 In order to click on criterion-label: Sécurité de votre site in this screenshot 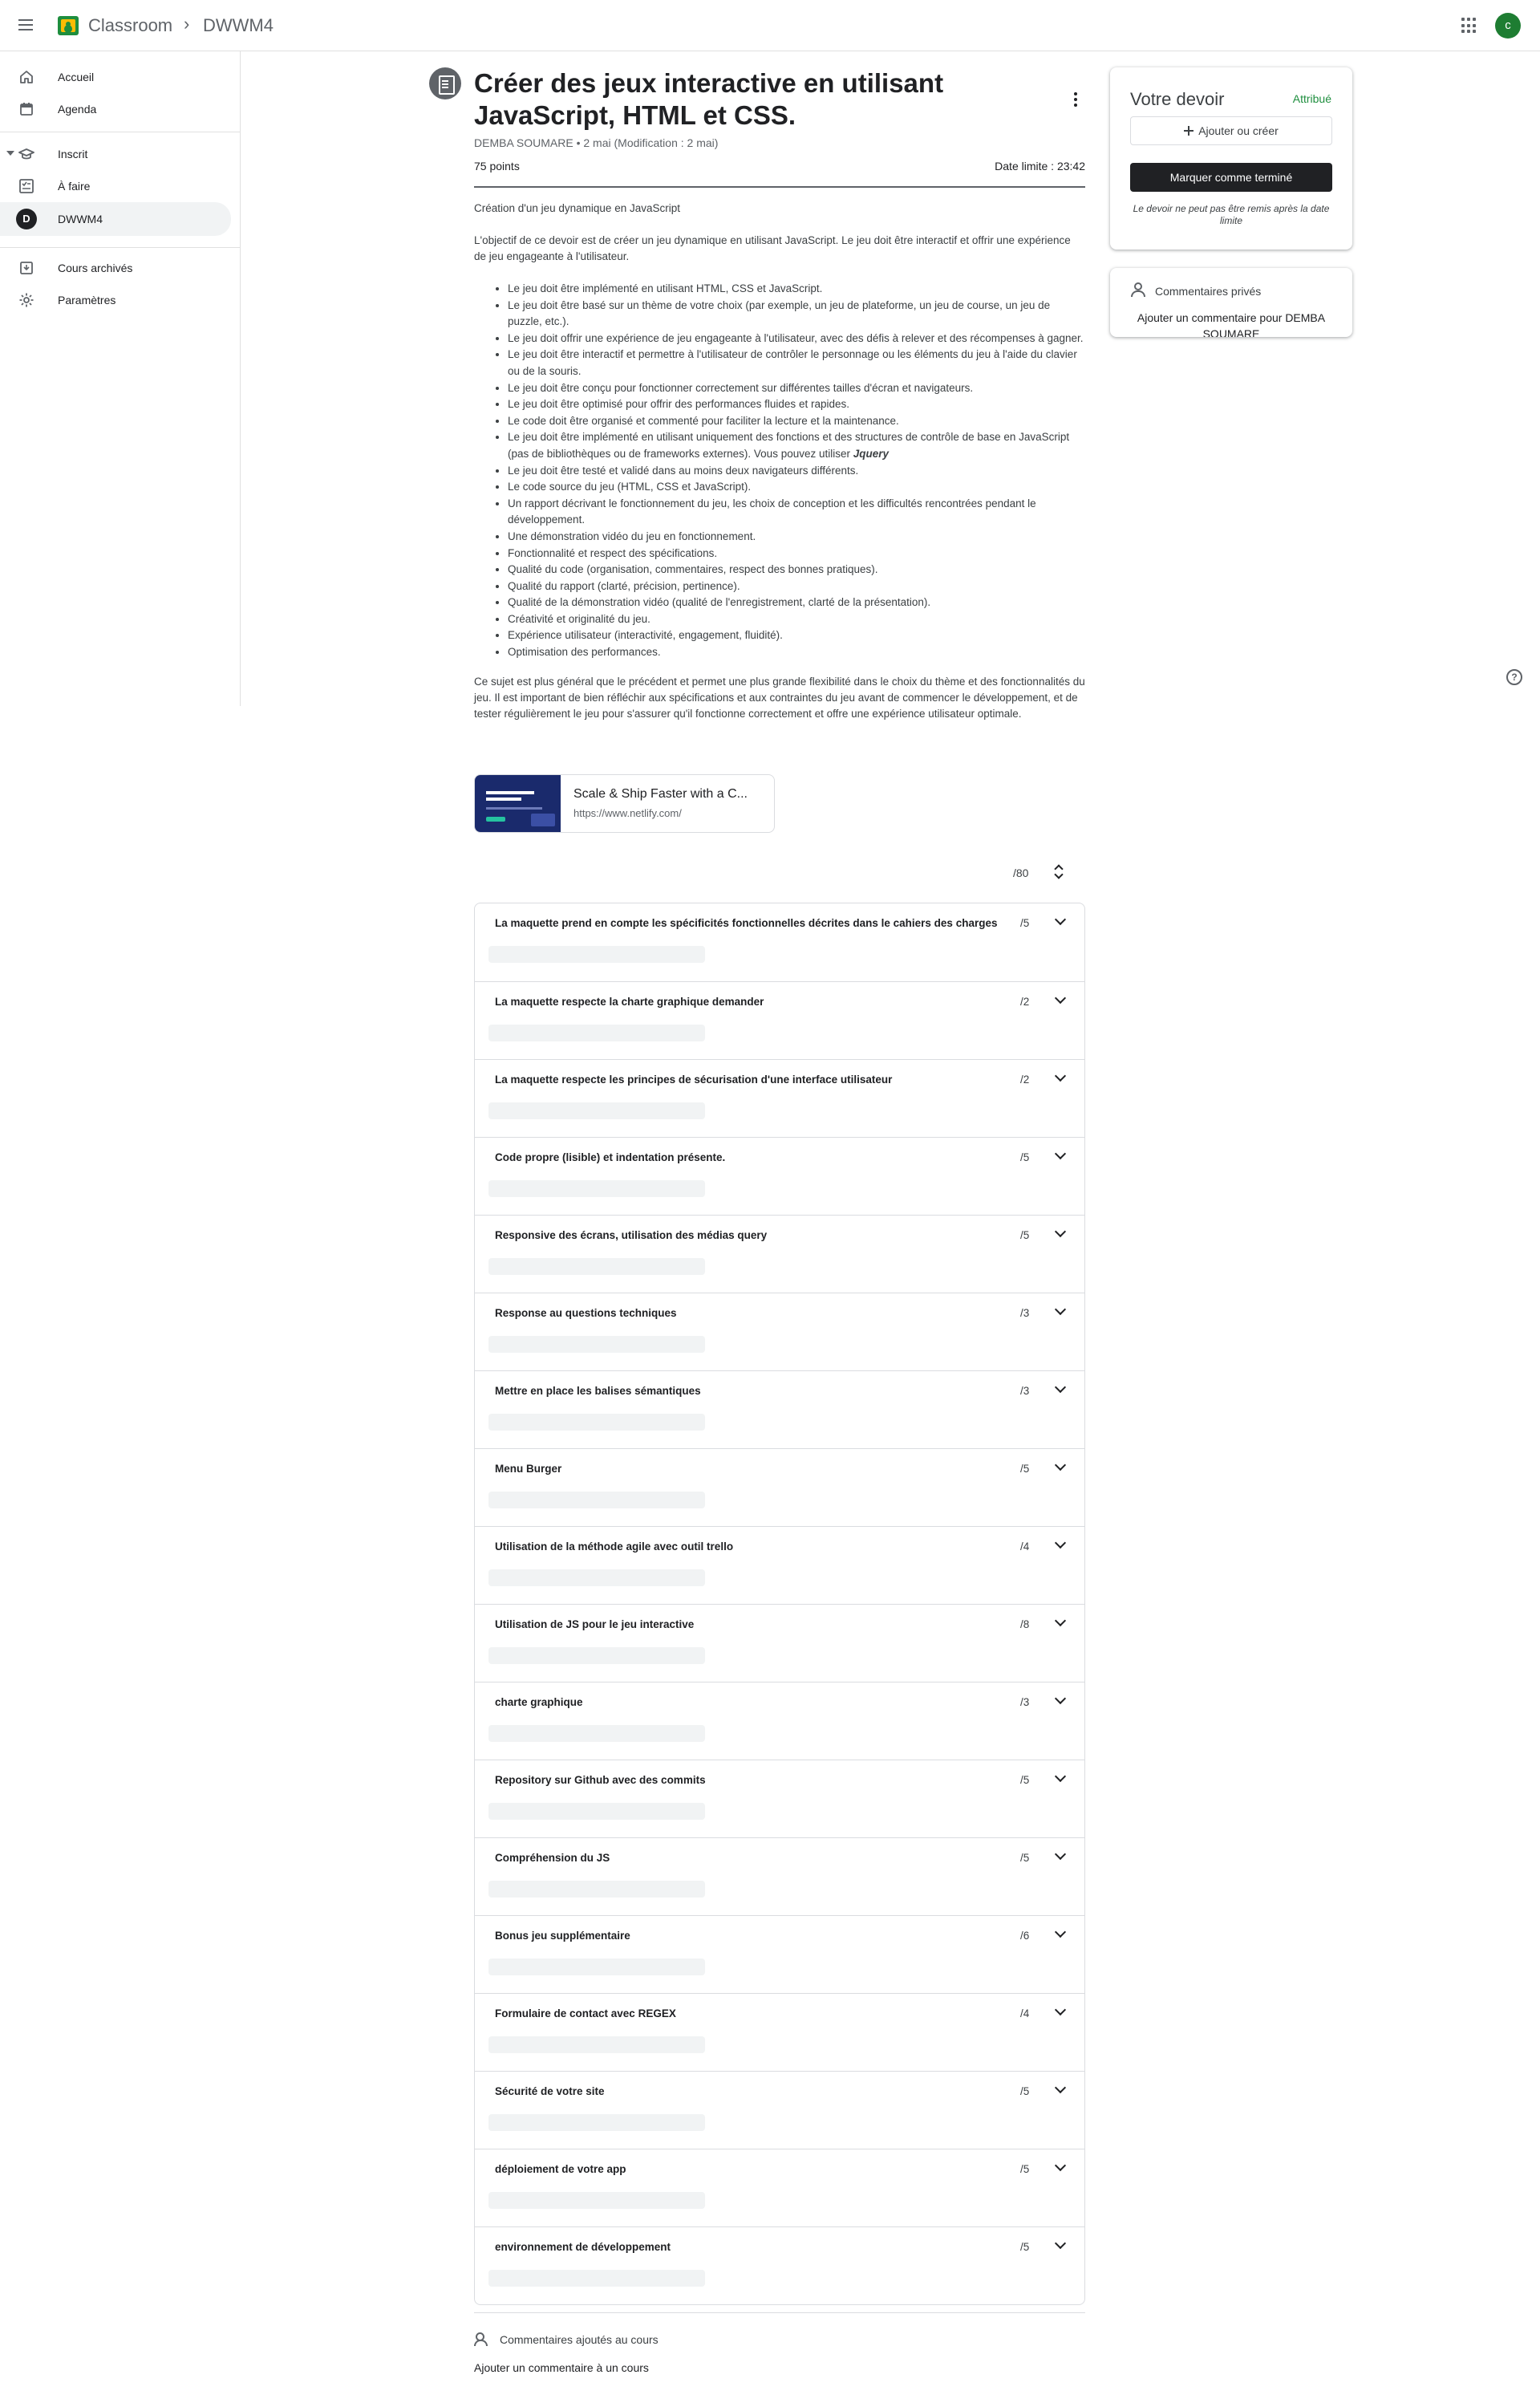, I will do `click(550, 2091)`.